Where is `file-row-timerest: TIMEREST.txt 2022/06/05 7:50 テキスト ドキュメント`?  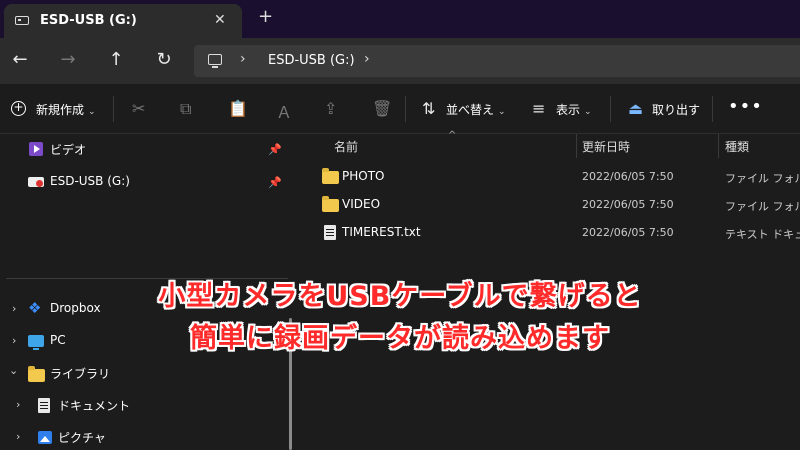
file-row-timerest: TIMEREST.txt 2022/06/05 7:50 テキスト ドキュメント is located at coordinates (551, 233).